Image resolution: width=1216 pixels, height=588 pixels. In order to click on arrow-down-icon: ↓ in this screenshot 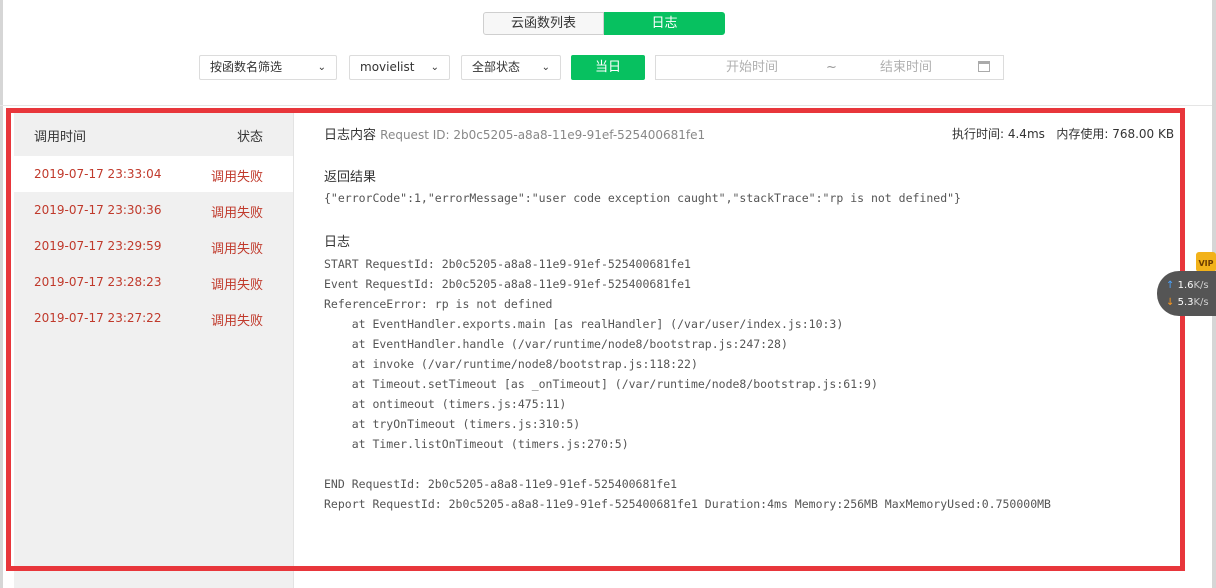, I will do `click(1170, 302)`.